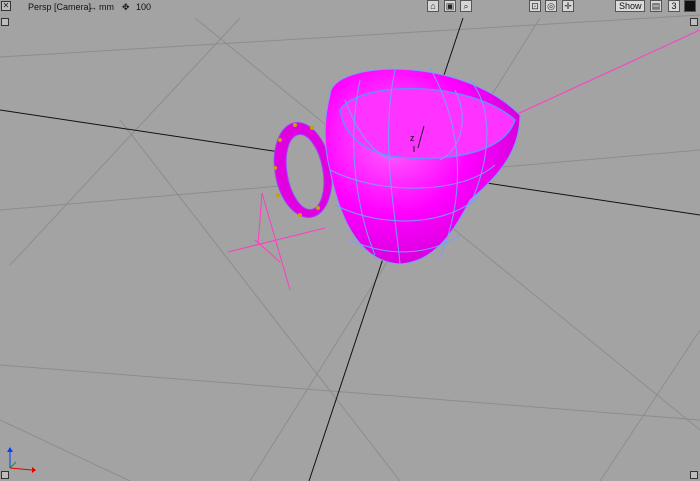 This screenshot has height=481, width=700. What do you see at coordinates (6, 6) in the screenshot?
I see `viewport-corner-icon: ✕` at bounding box center [6, 6].